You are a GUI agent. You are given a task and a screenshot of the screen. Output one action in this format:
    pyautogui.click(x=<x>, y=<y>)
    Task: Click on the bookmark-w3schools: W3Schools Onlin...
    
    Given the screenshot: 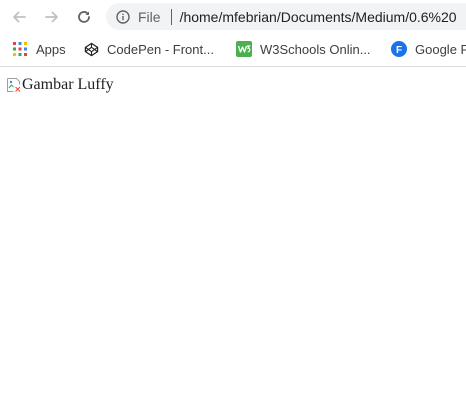 What is the action you would take?
    pyautogui.click(x=303, y=49)
    